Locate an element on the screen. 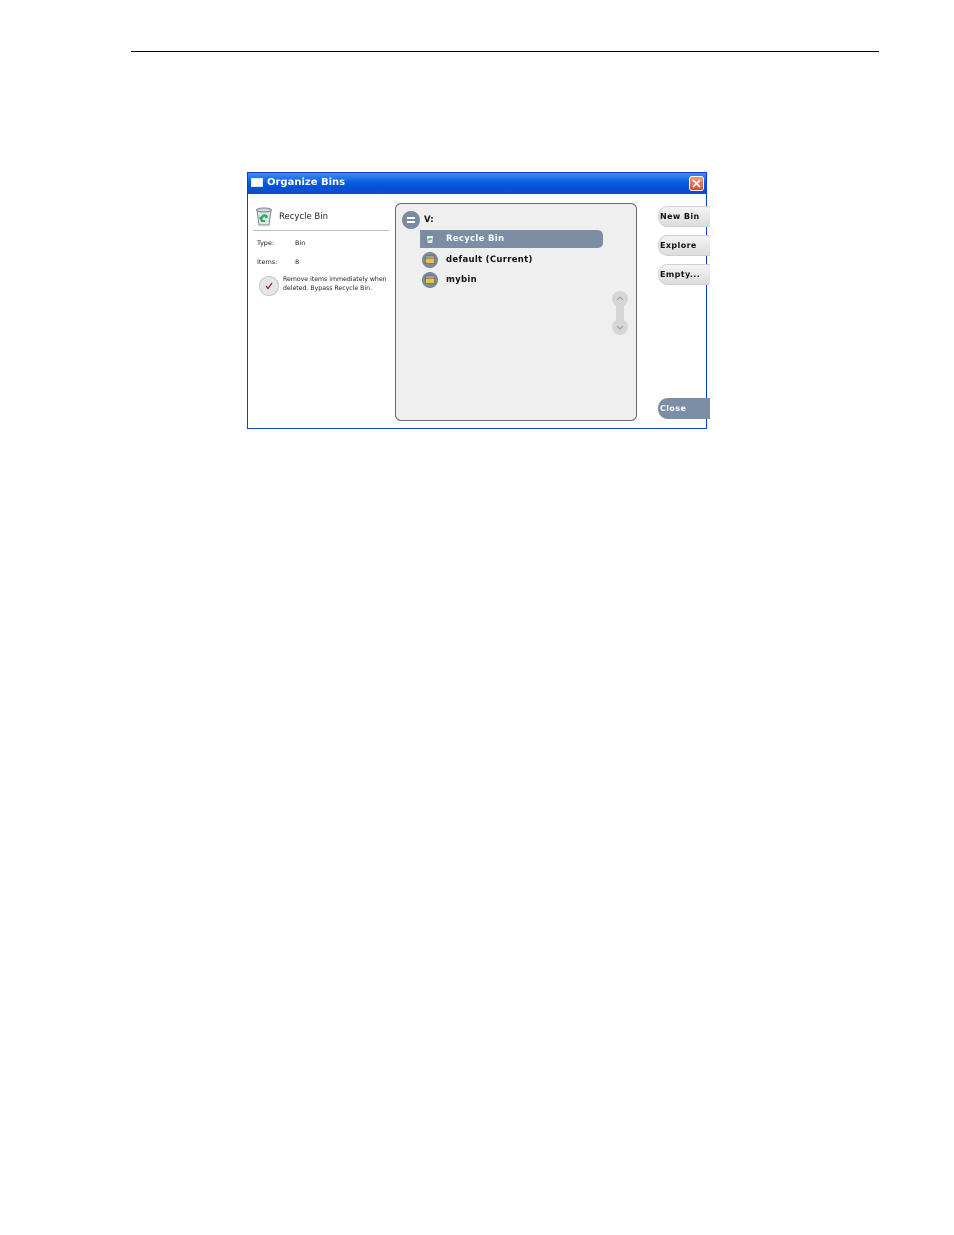  dialog-title: Organize Bins is located at coordinates (306, 182).